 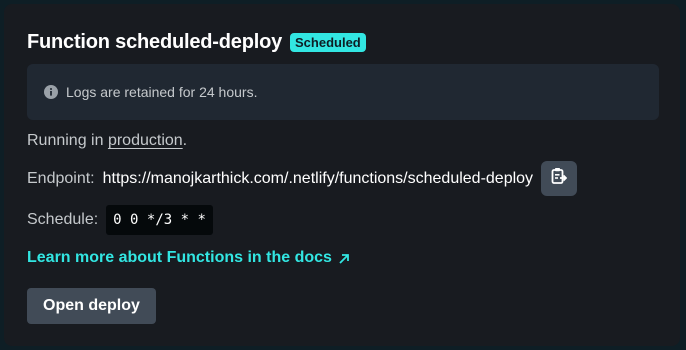 What do you see at coordinates (344, 258) in the screenshot?
I see `external-arrow-icon` at bounding box center [344, 258].